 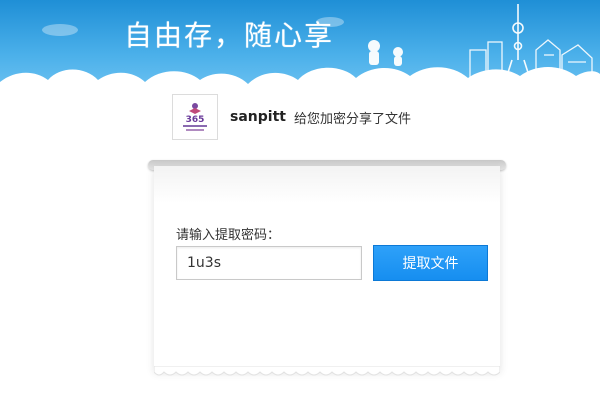 I want to click on sharer-avatar: 365, so click(x=195, y=117).